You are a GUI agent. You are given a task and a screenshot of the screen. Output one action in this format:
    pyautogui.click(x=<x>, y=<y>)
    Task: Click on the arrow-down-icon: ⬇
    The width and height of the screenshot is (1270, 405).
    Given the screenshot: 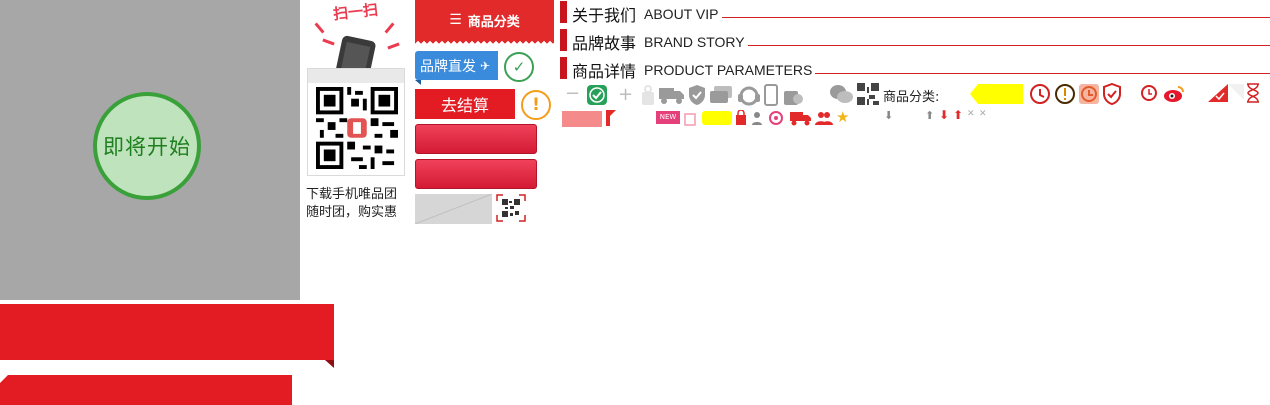 What is the action you would take?
    pyautogui.click(x=888, y=115)
    